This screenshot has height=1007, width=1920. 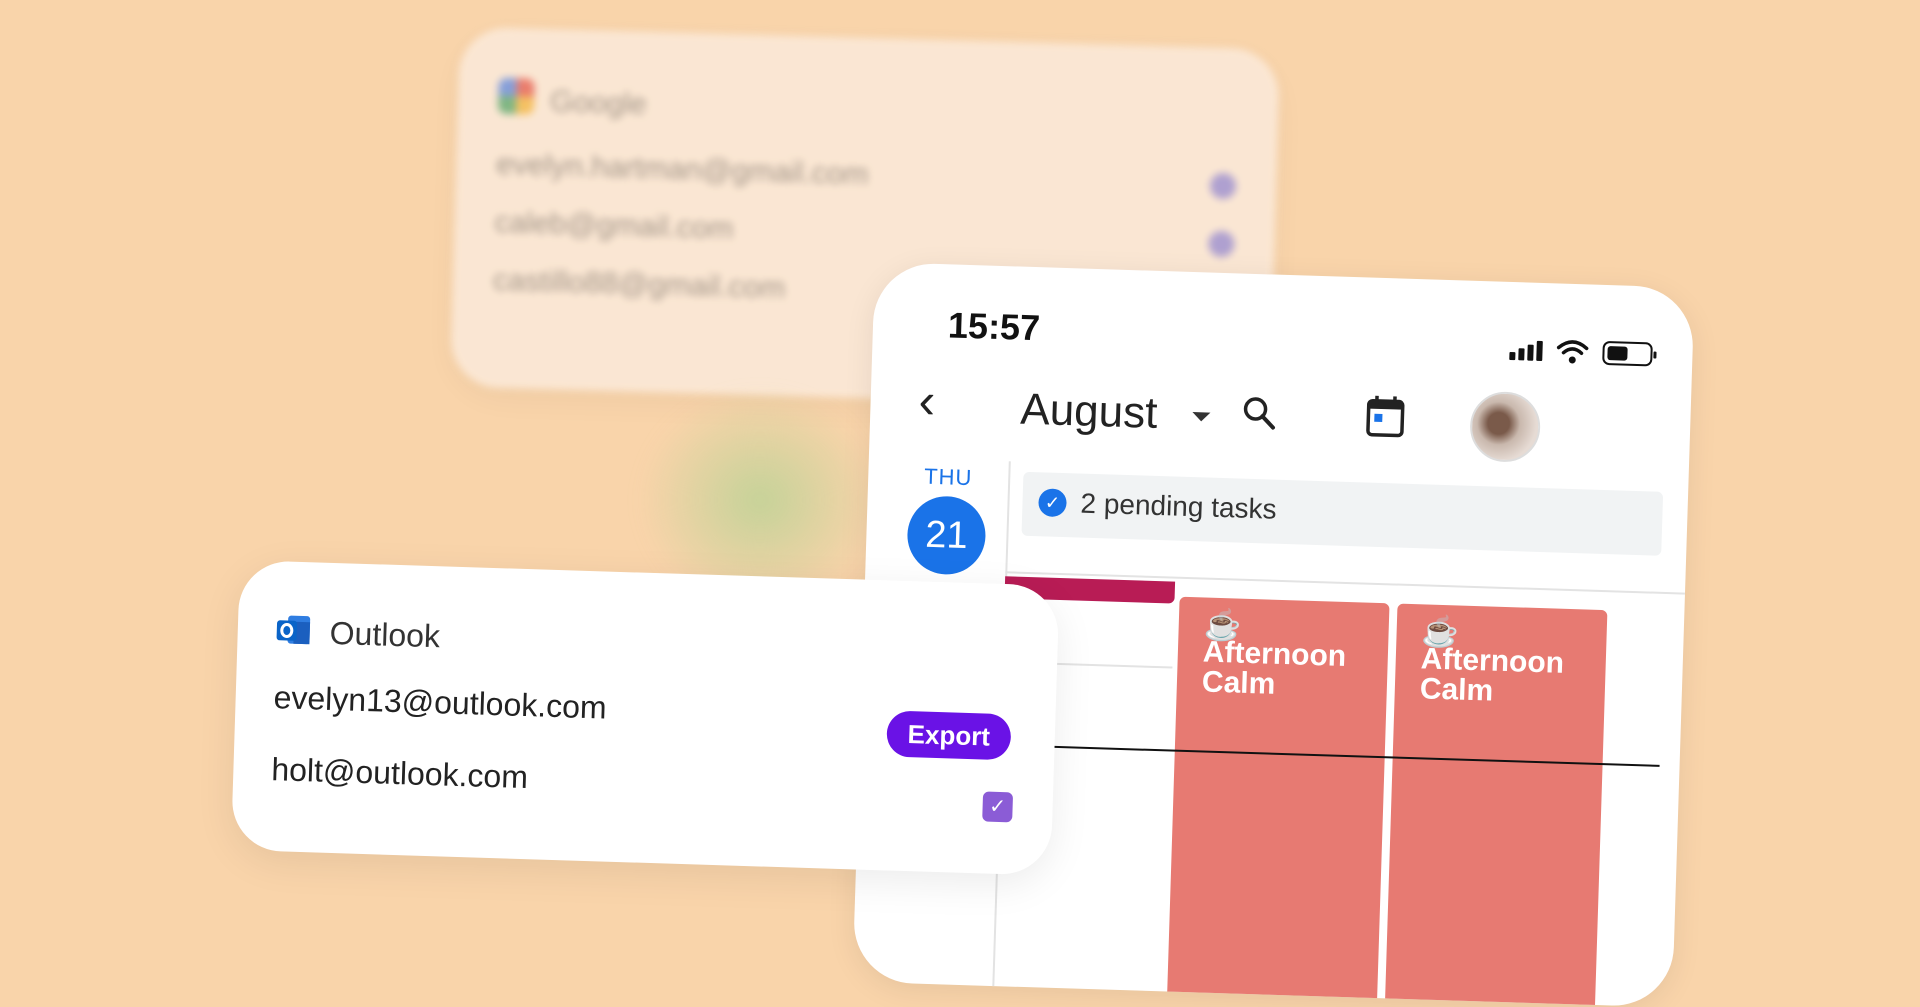 I want to click on today-calendar-icon, so click(x=1385, y=415).